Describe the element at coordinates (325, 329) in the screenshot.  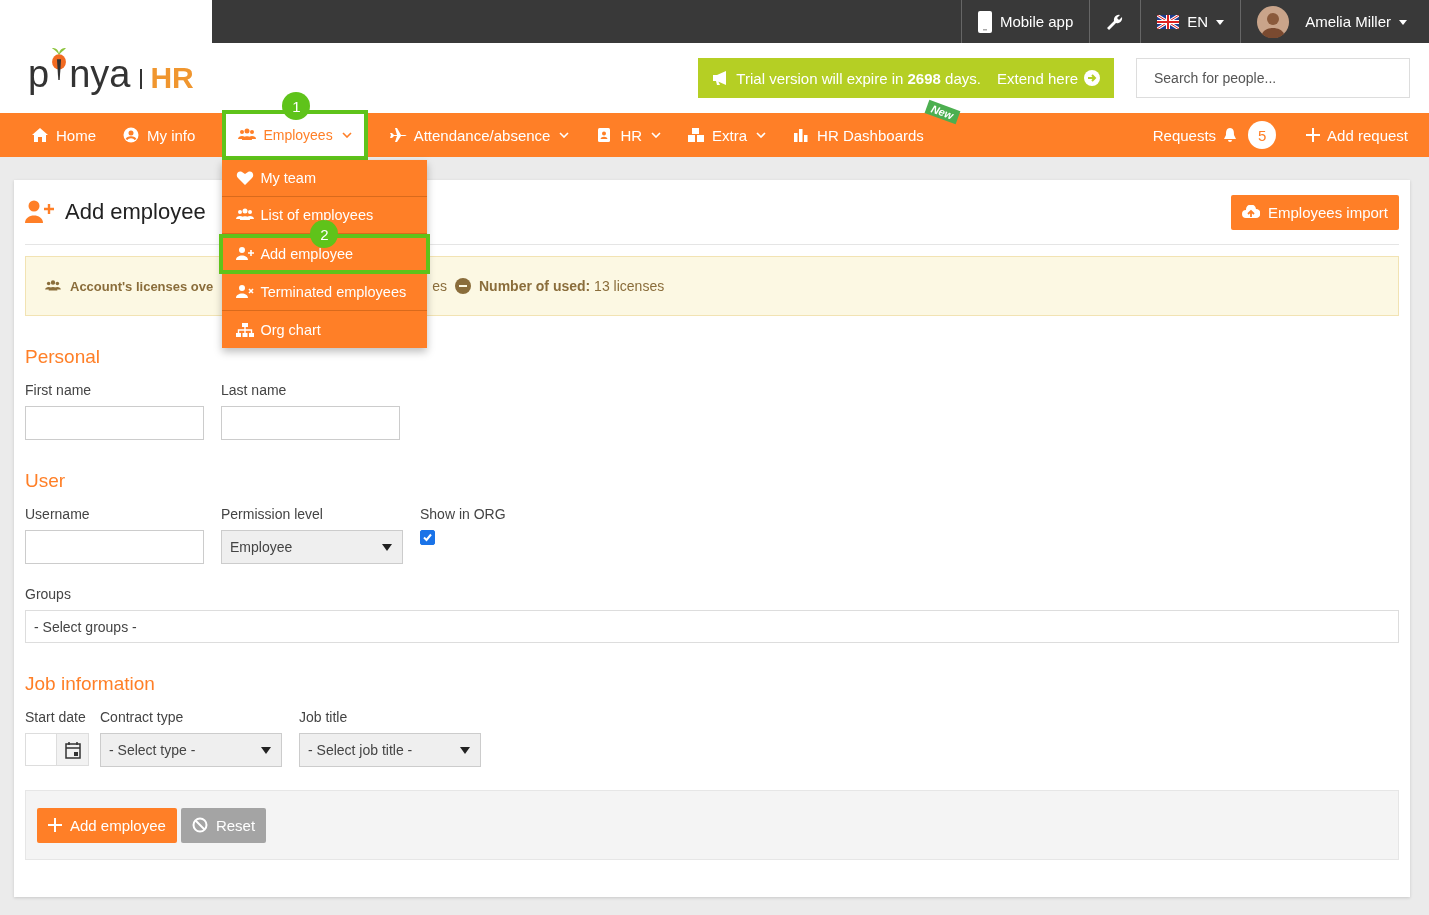
I see `menu-item: Org chart` at that location.